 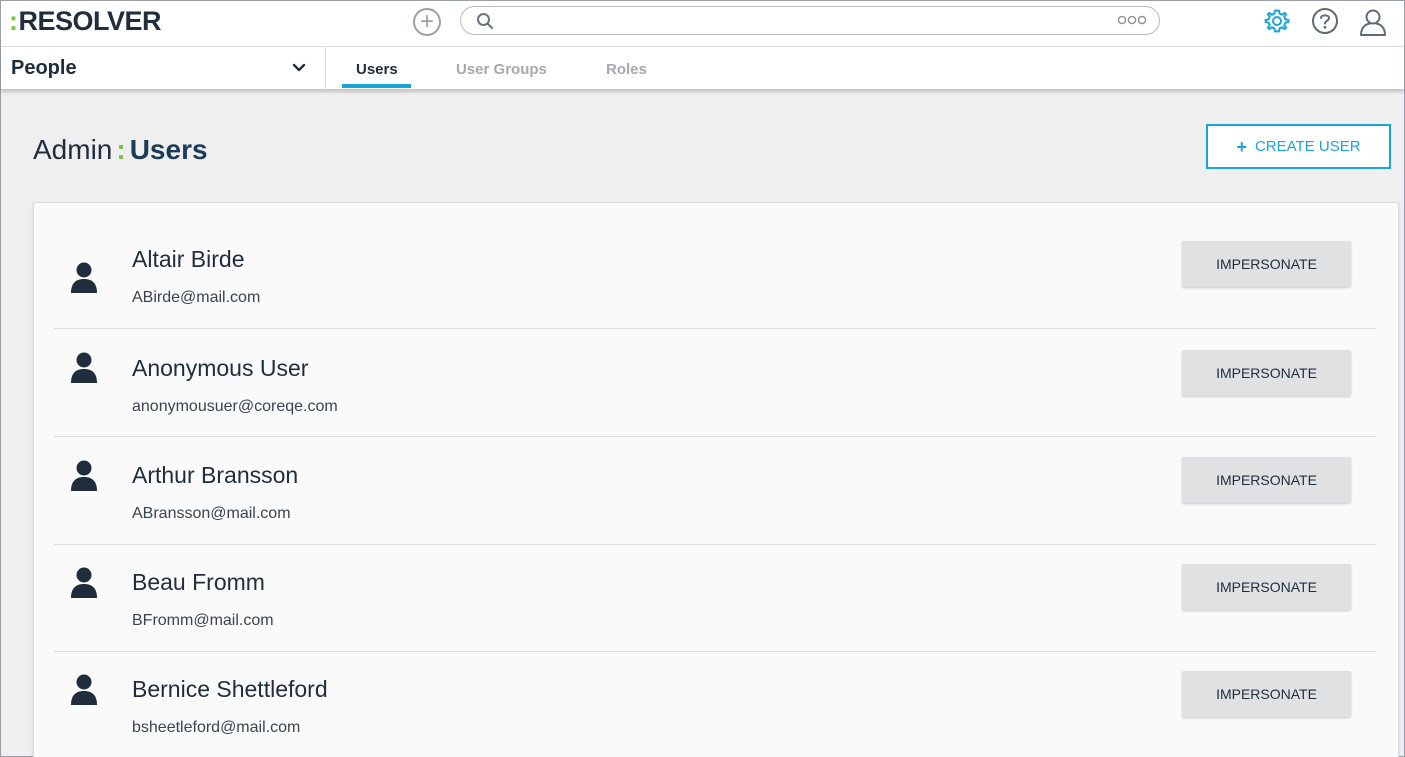 I want to click on user-email: bsheetleford@mail.com, so click(x=216, y=727).